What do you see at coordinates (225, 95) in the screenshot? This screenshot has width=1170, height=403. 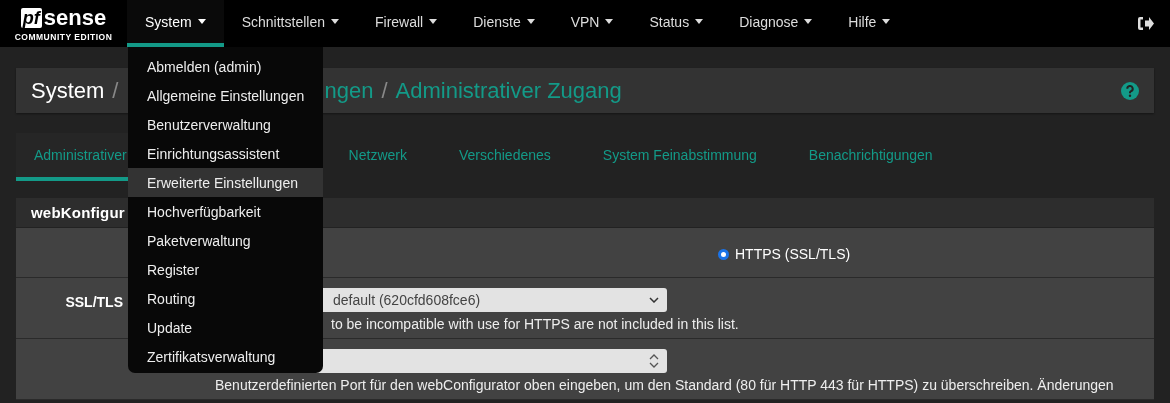 I see `menu-item: Allgemeine Einstellungen` at bounding box center [225, 95].